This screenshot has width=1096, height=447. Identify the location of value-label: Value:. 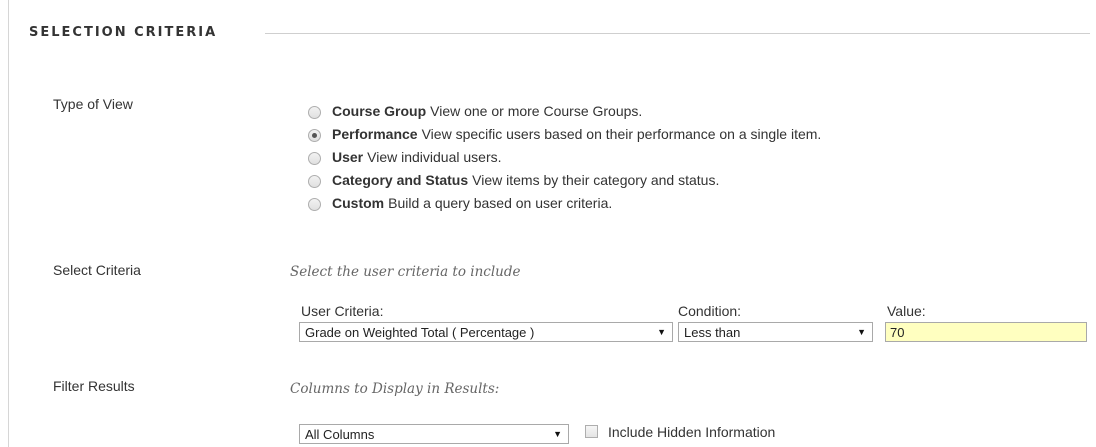
(906, 311).